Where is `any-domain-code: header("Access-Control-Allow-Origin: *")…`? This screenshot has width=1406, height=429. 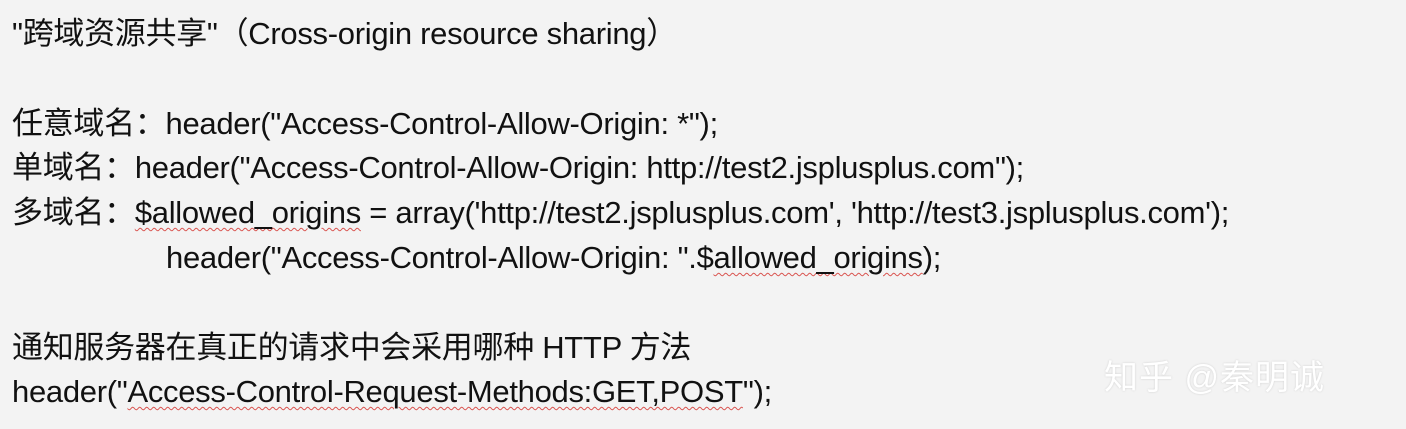 any-domain-code: header("Access-Control-Allow-Origin: *")… is located at coordinates (442, 123).